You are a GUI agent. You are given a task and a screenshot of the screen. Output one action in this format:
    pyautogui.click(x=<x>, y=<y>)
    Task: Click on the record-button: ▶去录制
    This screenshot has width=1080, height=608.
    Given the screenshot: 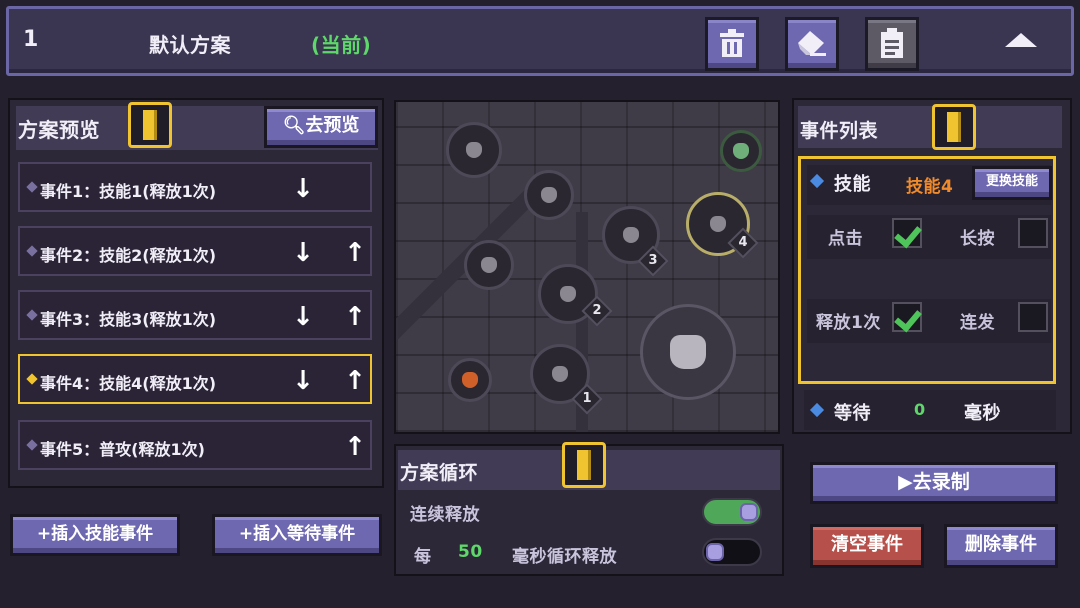 What is the action you would take?
    pyautogui.click(x=934, y=483)
    